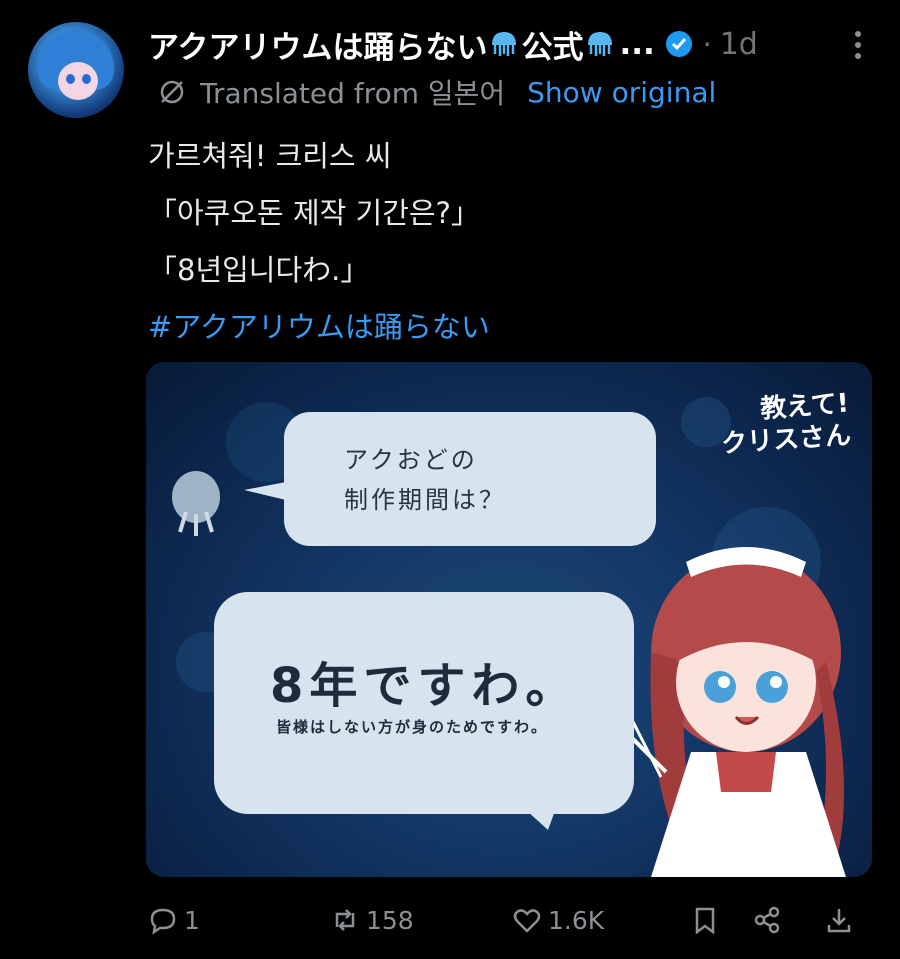 The image size is (900, 959). I want to click on reply-icon, so click(163, 921).